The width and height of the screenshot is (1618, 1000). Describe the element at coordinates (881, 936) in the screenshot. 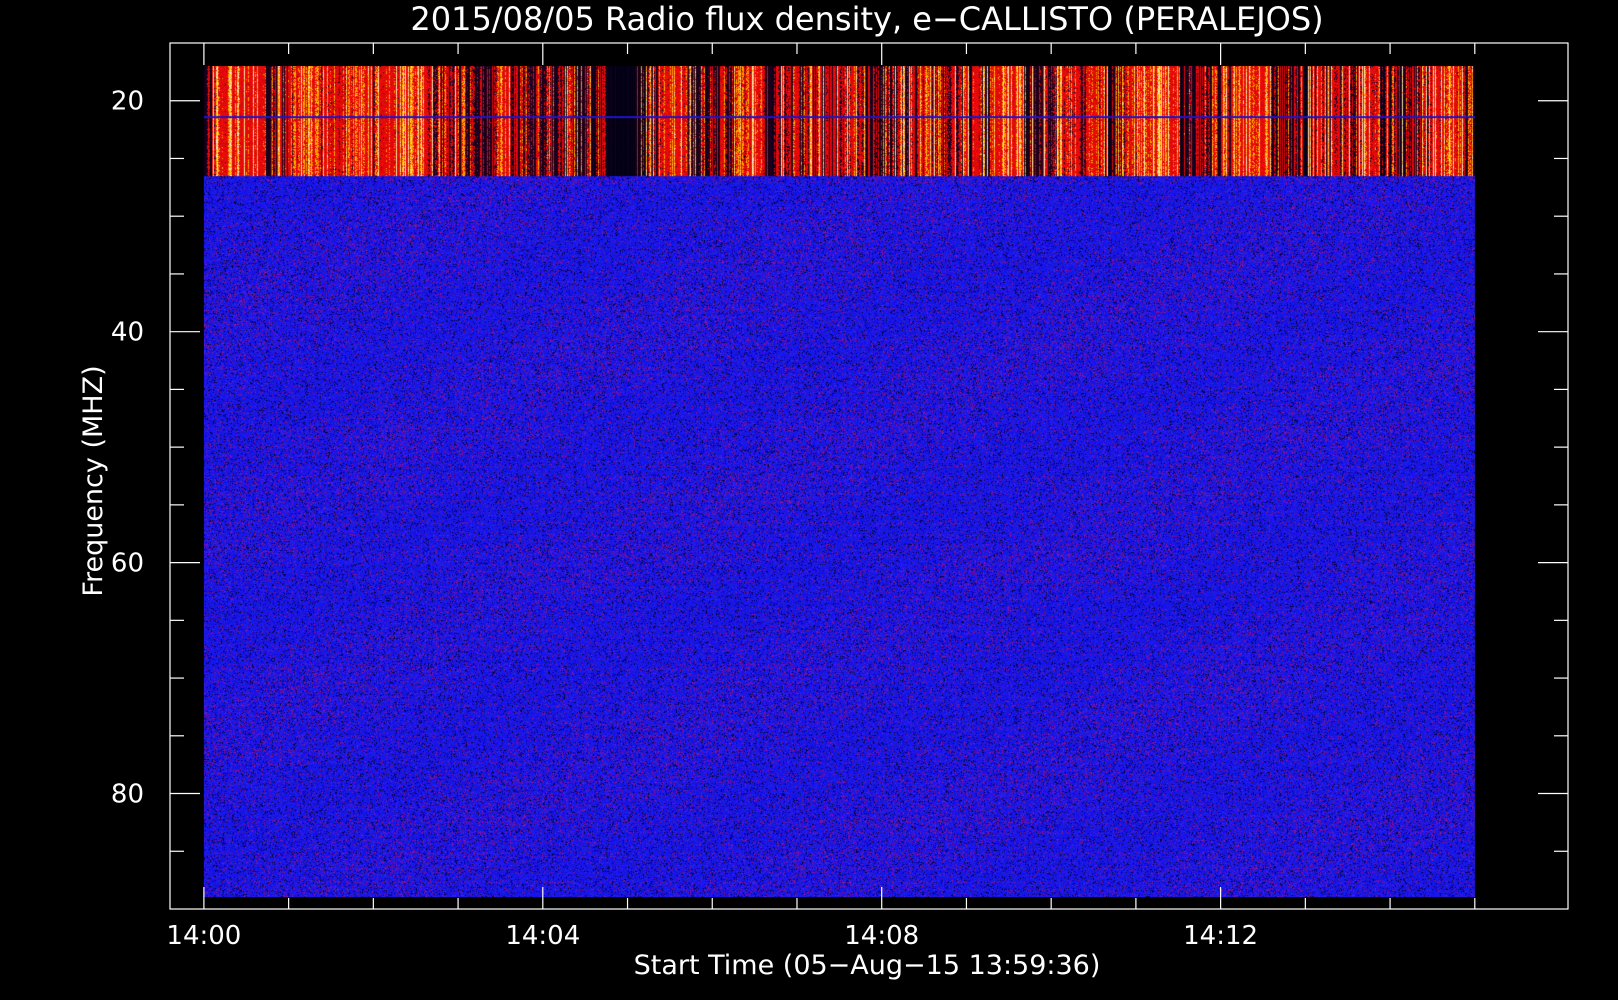

I see `x-tick-label: 14:08` at that location.